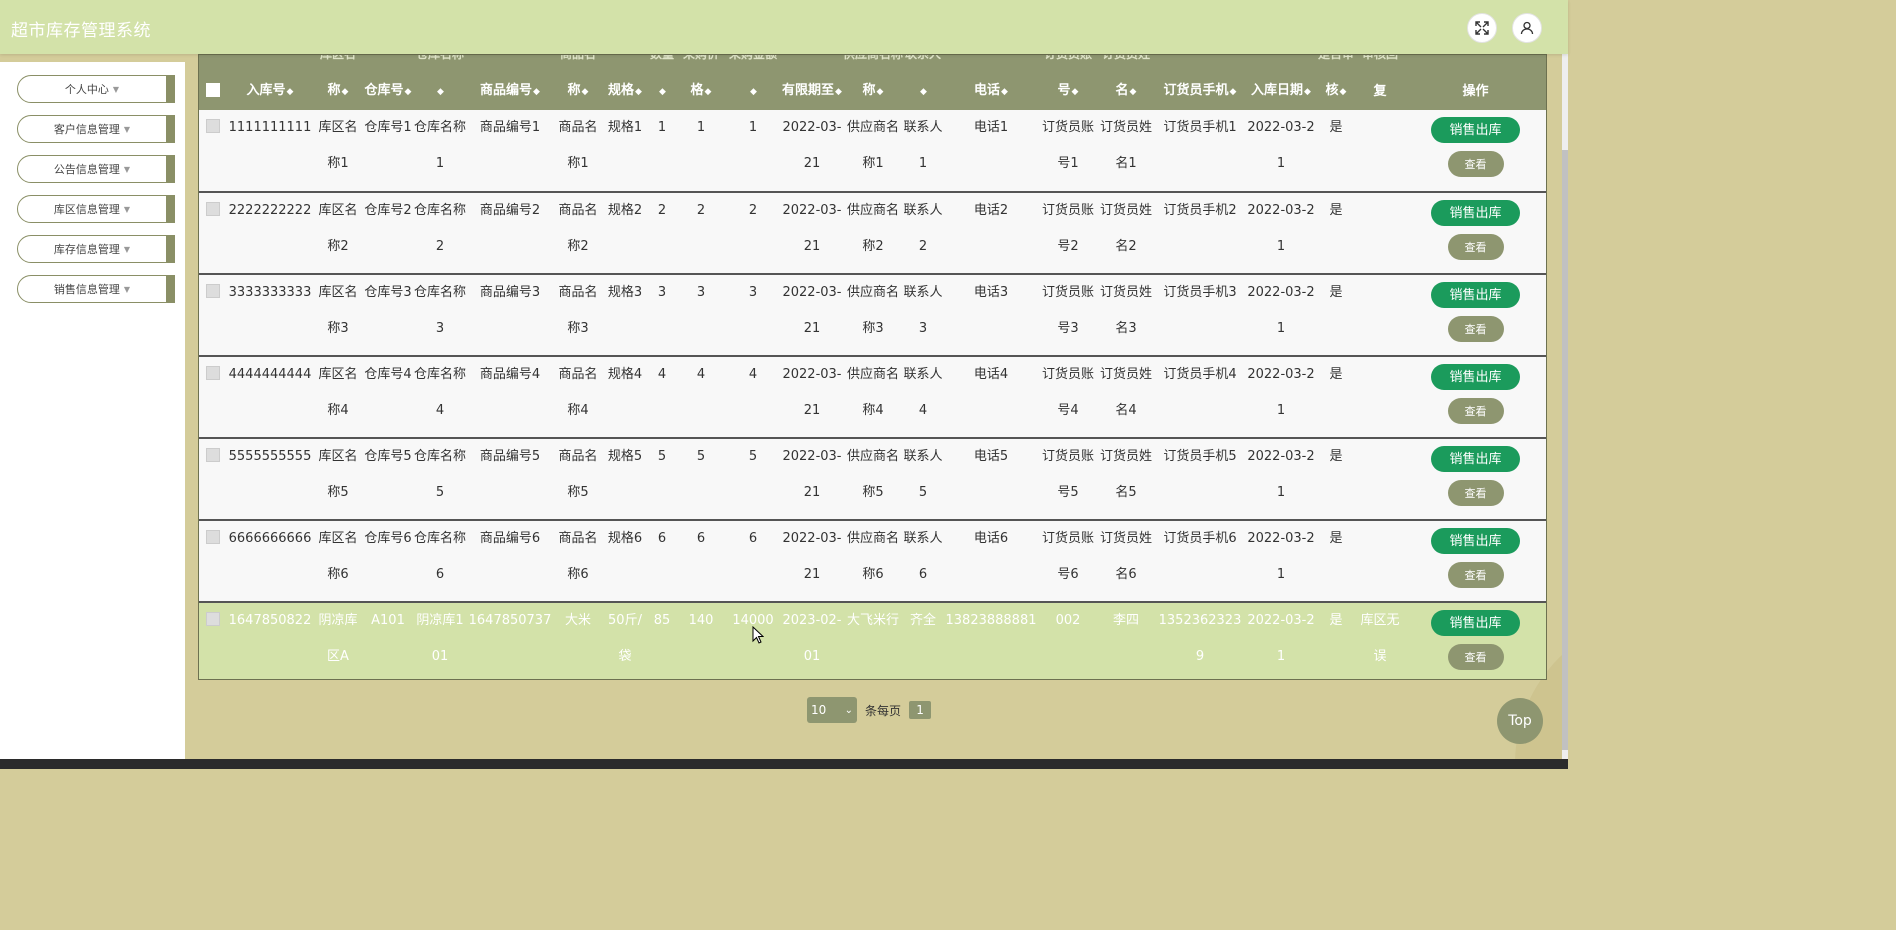 This screenshot has height=930, width=1896. I want to click on col-header: 电话◆, so click(991, 82).